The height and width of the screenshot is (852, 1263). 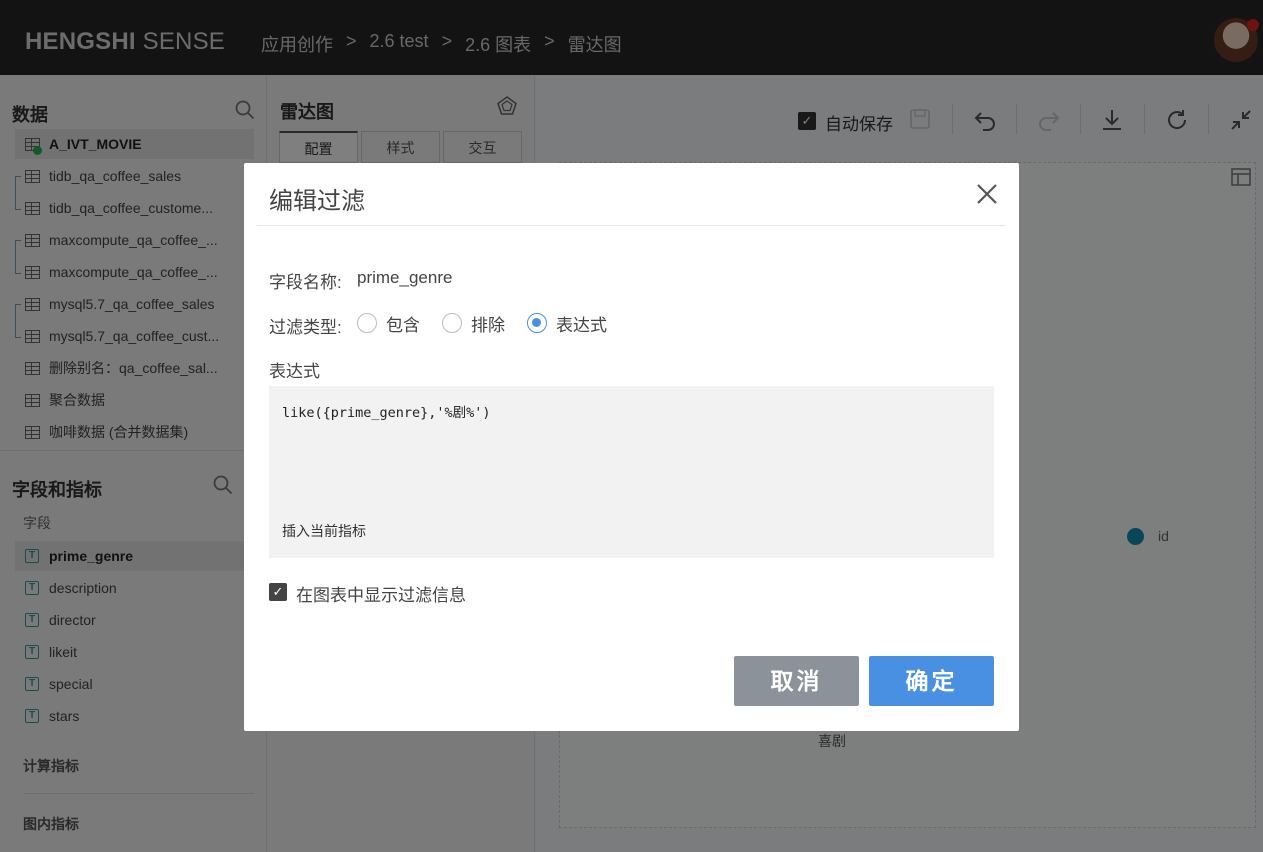 I want to click on expression-label: 表达式, so click(x=294, y=371).